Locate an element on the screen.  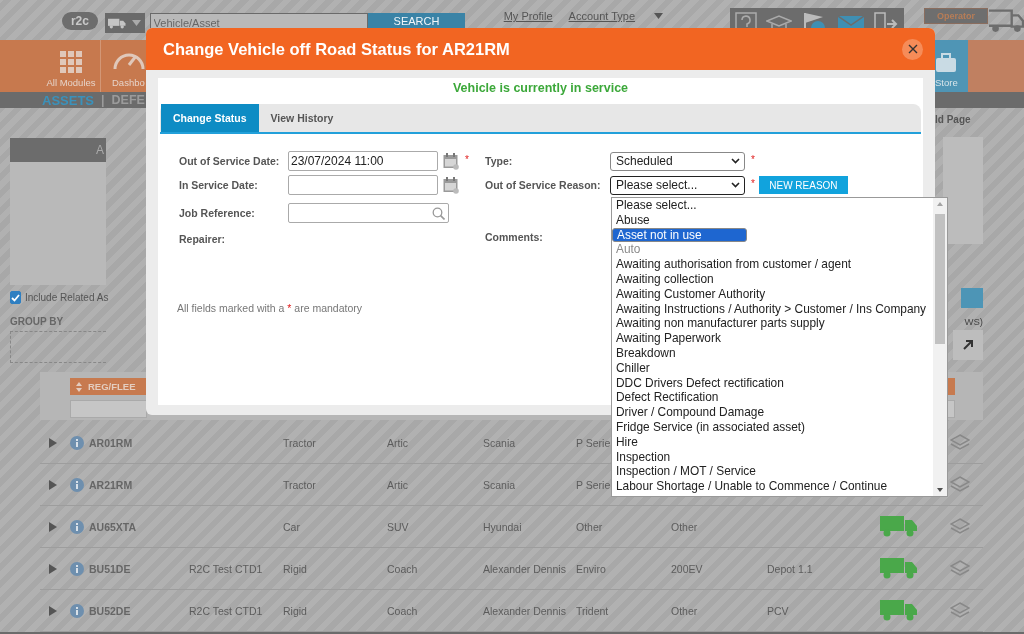
table-cell: Trident is located at coordinates (592, 610).